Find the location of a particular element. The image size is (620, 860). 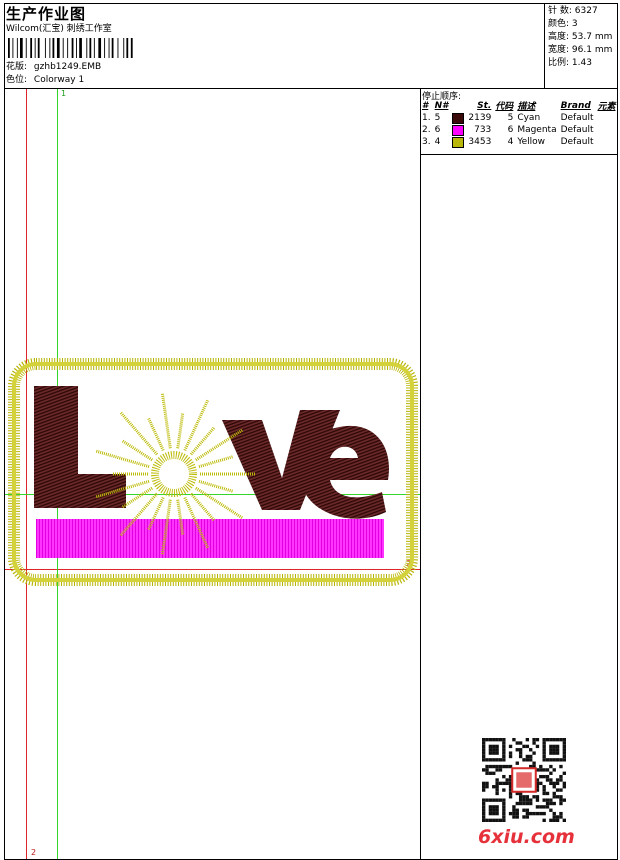

letter-l is located at coordinates (80, 447).